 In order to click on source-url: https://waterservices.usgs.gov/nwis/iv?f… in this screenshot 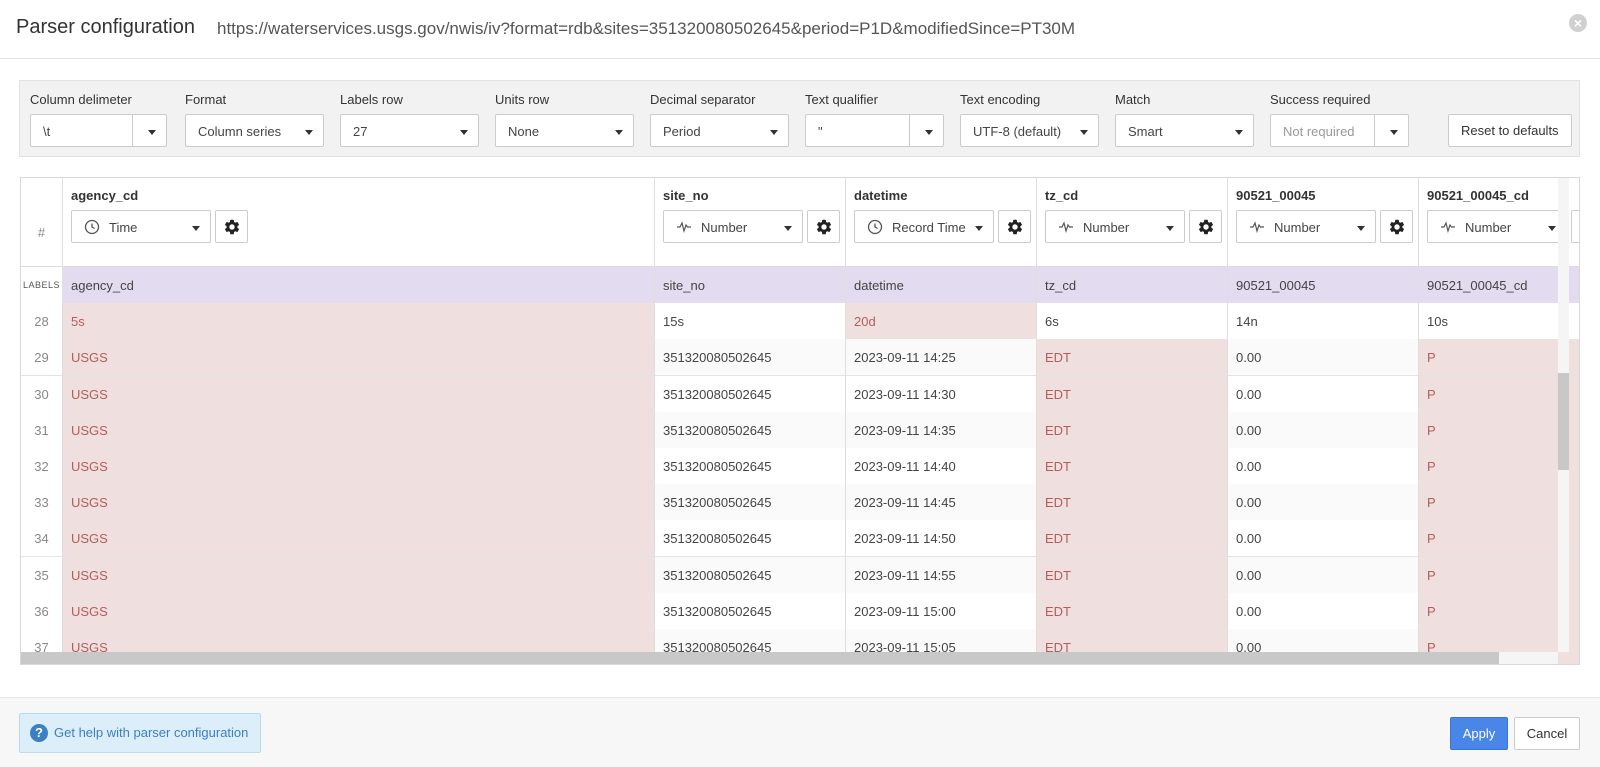, I will do `click(646, 28)`.